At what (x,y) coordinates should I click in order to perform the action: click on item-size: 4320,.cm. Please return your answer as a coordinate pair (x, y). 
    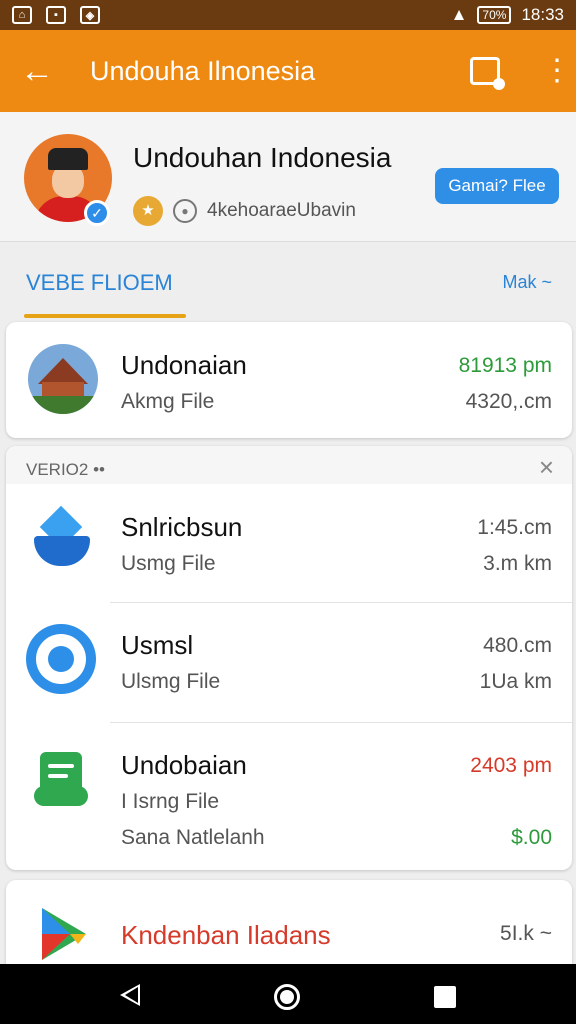
    Looking at the image, I should click on (508, 401).